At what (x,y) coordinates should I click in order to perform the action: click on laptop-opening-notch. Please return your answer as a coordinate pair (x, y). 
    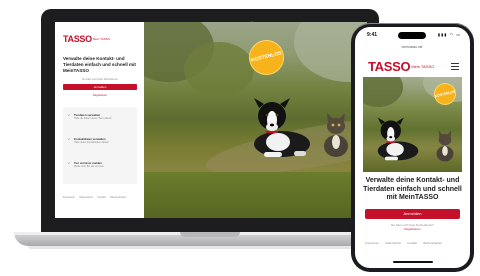
    Looking at the image, I should click on (210, 234).